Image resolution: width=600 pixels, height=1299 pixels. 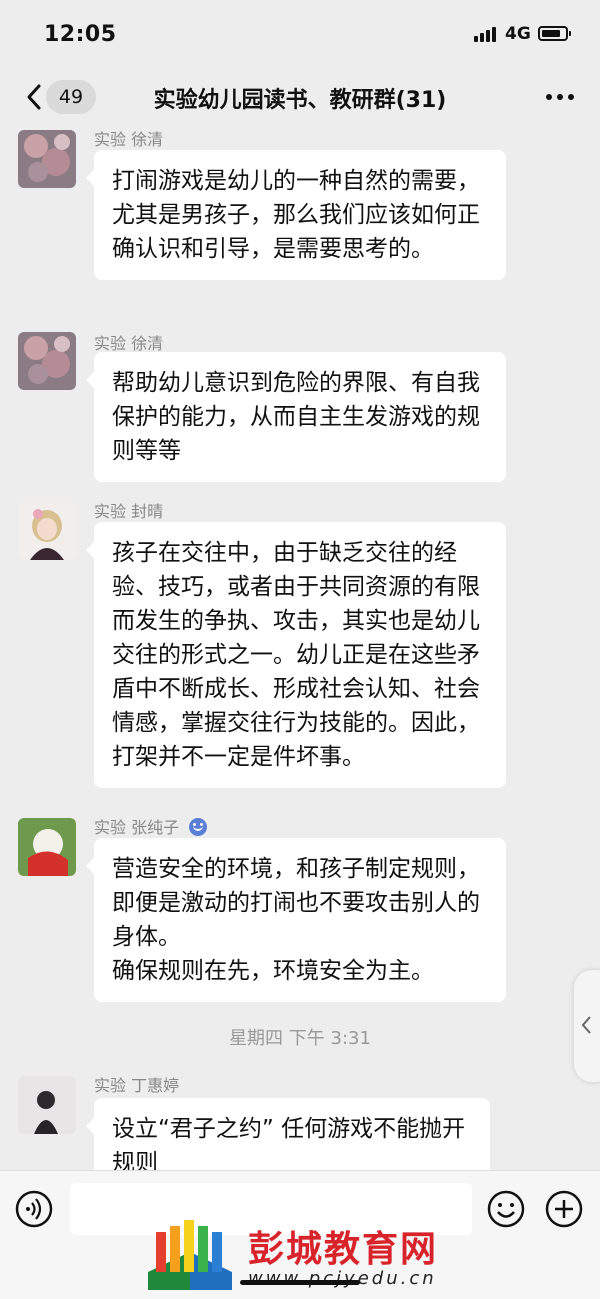 What do you see at coordinates (198, 827) in the screenshot?
I see `smile-badge-icon` at bounding box center [198, 827].